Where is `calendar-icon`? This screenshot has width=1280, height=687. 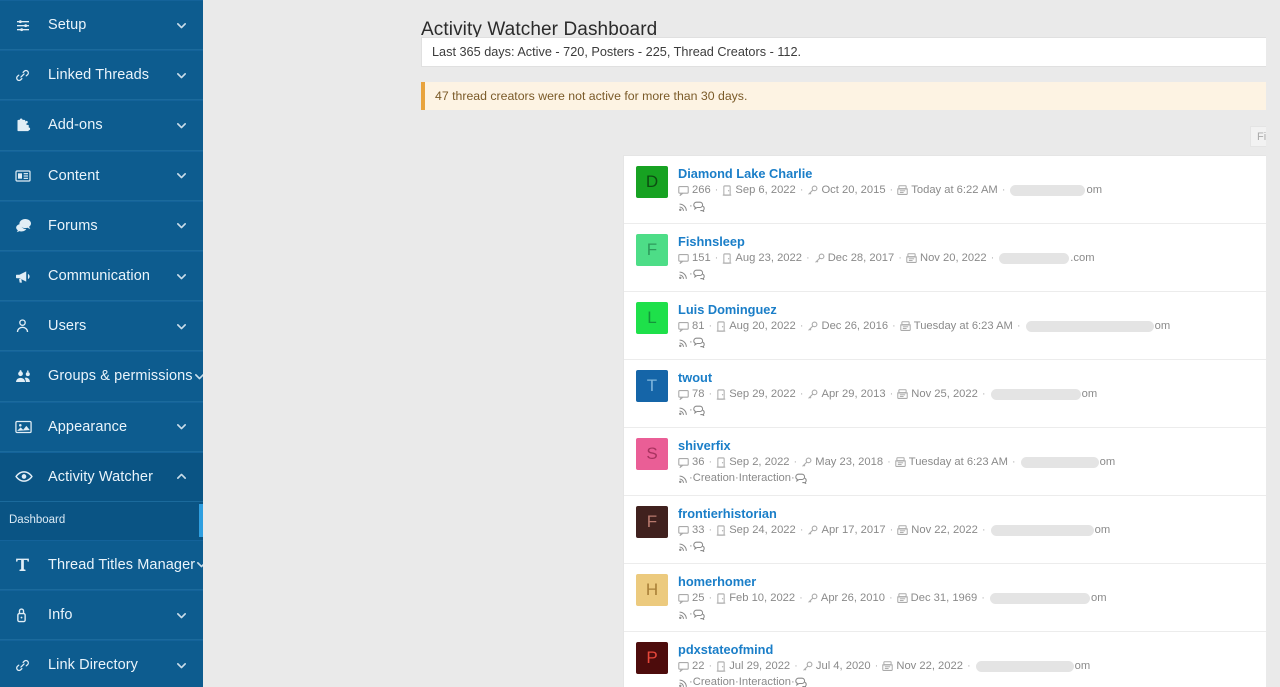
calendar-icon is located at coordinates (900, 462).